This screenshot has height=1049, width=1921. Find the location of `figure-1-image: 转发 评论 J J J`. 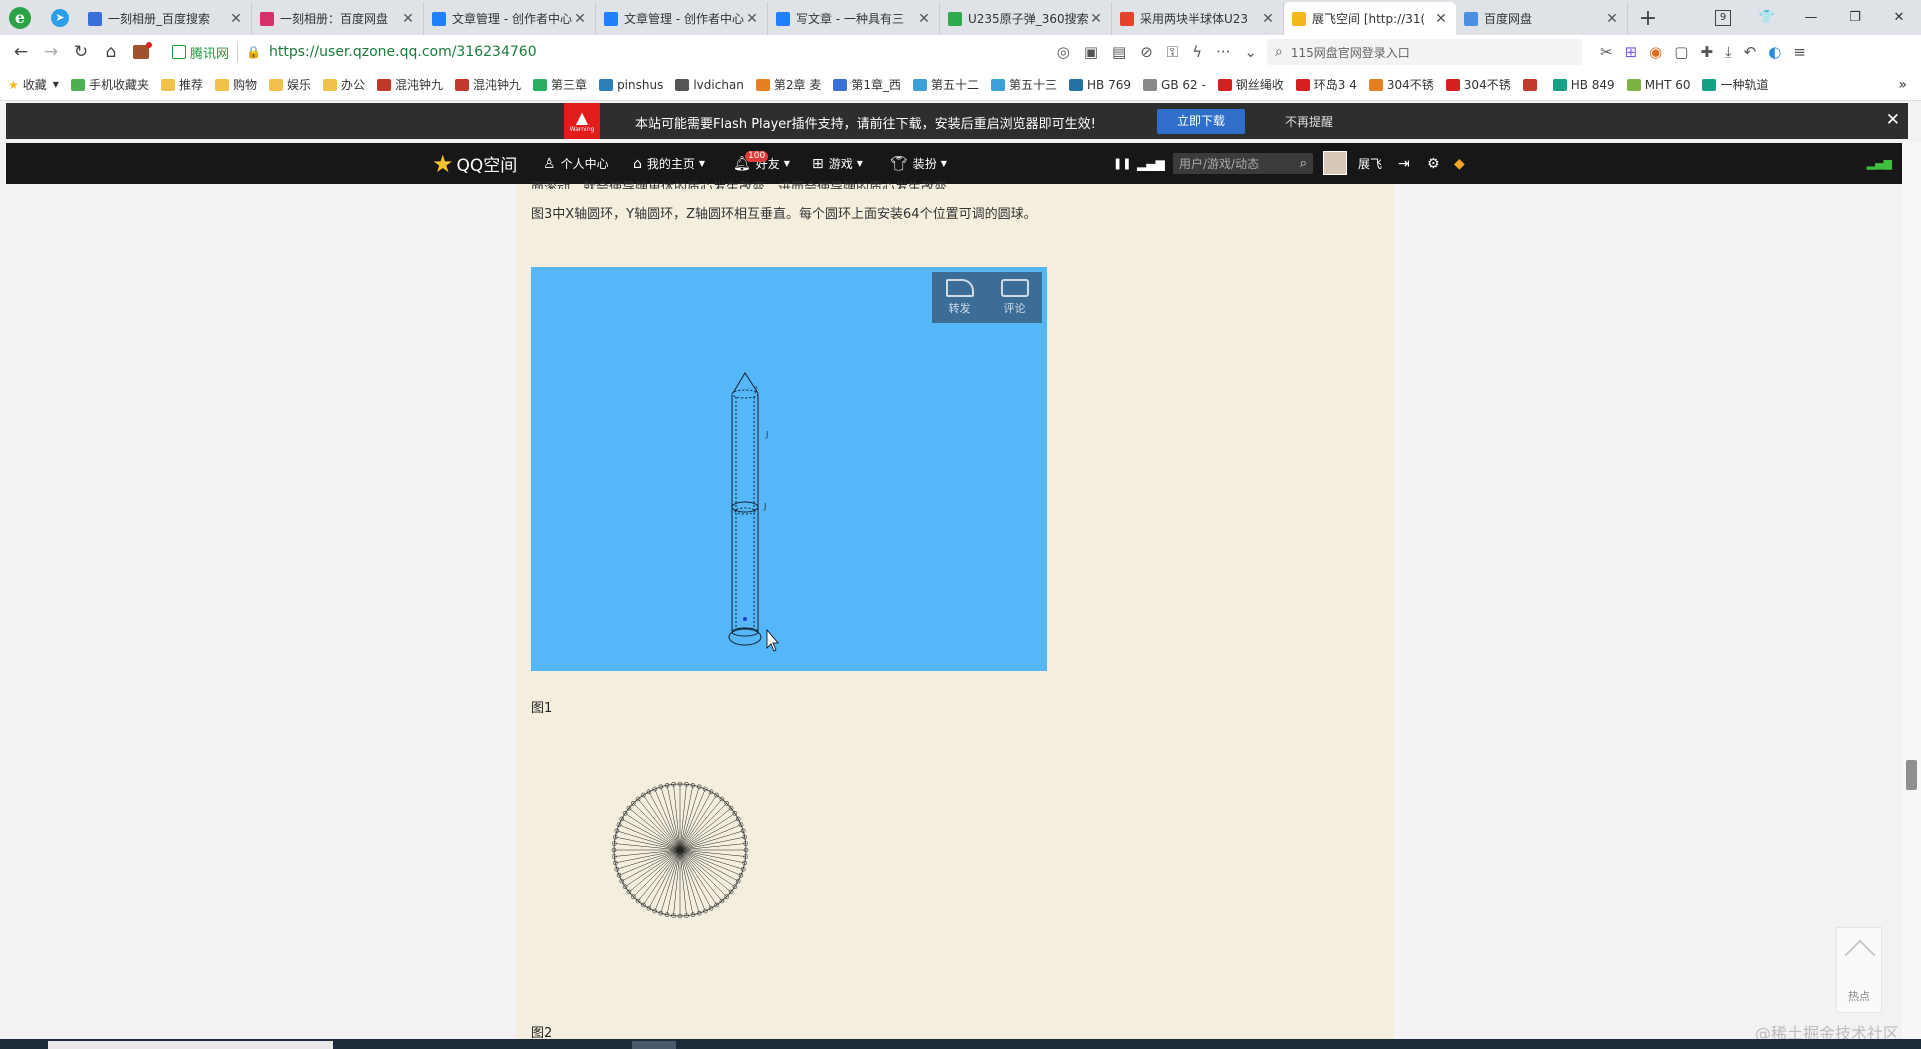

figure-1-image: 转发 评论 J J J is located at coordinates (789, 469).